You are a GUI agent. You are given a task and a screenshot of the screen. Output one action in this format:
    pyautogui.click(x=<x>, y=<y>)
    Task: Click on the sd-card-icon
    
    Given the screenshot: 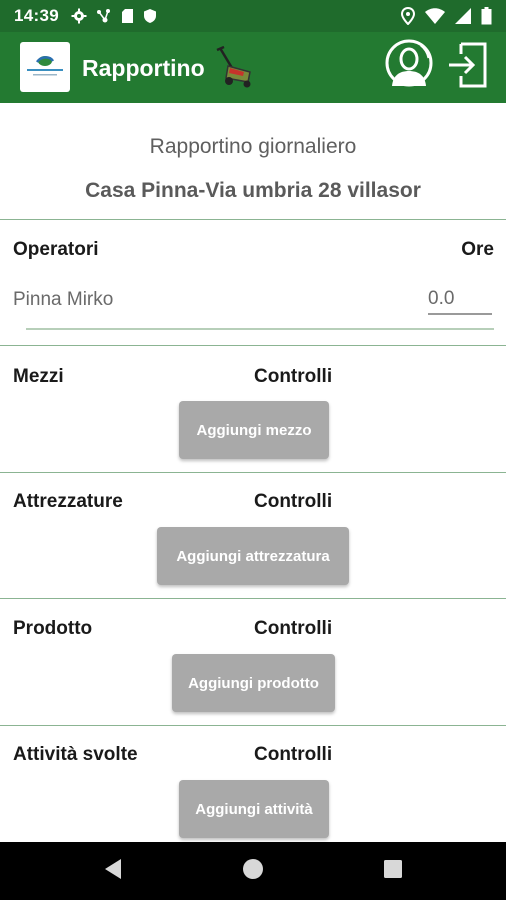 What is the action you would take?
    pyautogui.click(x=127, y=16)
    